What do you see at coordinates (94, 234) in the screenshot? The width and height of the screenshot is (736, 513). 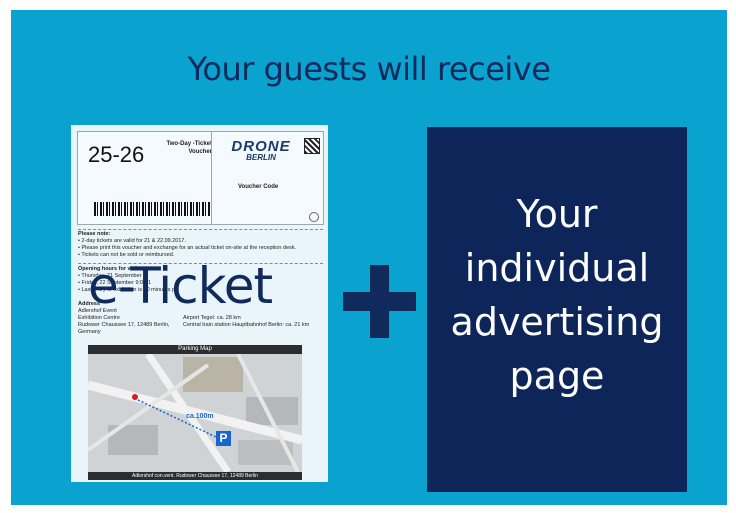 I see `notes-title: Please note:` at bounding box center [94, 234].